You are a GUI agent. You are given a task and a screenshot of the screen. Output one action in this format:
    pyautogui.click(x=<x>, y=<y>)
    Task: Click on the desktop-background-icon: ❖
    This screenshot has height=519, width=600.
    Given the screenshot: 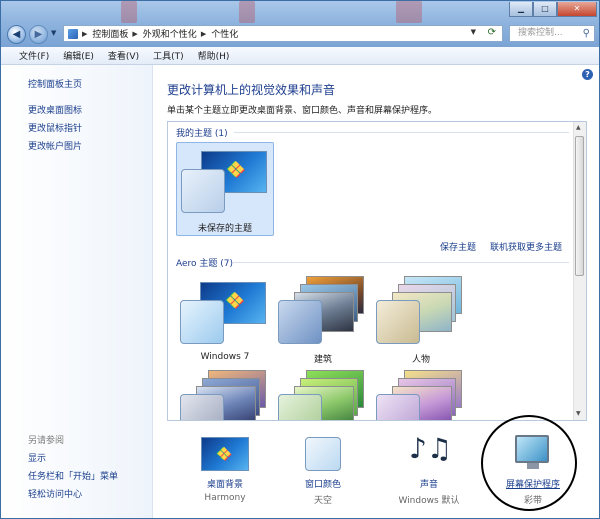 What is the action you would take?
    pyautogui.click(x=225, y=454)
    